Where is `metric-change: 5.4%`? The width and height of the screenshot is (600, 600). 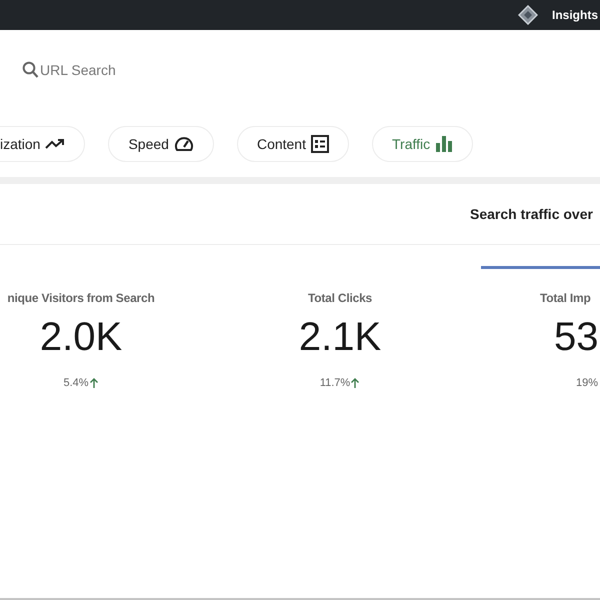 metric-change: 5.4% is located at coordinates (76, 383).